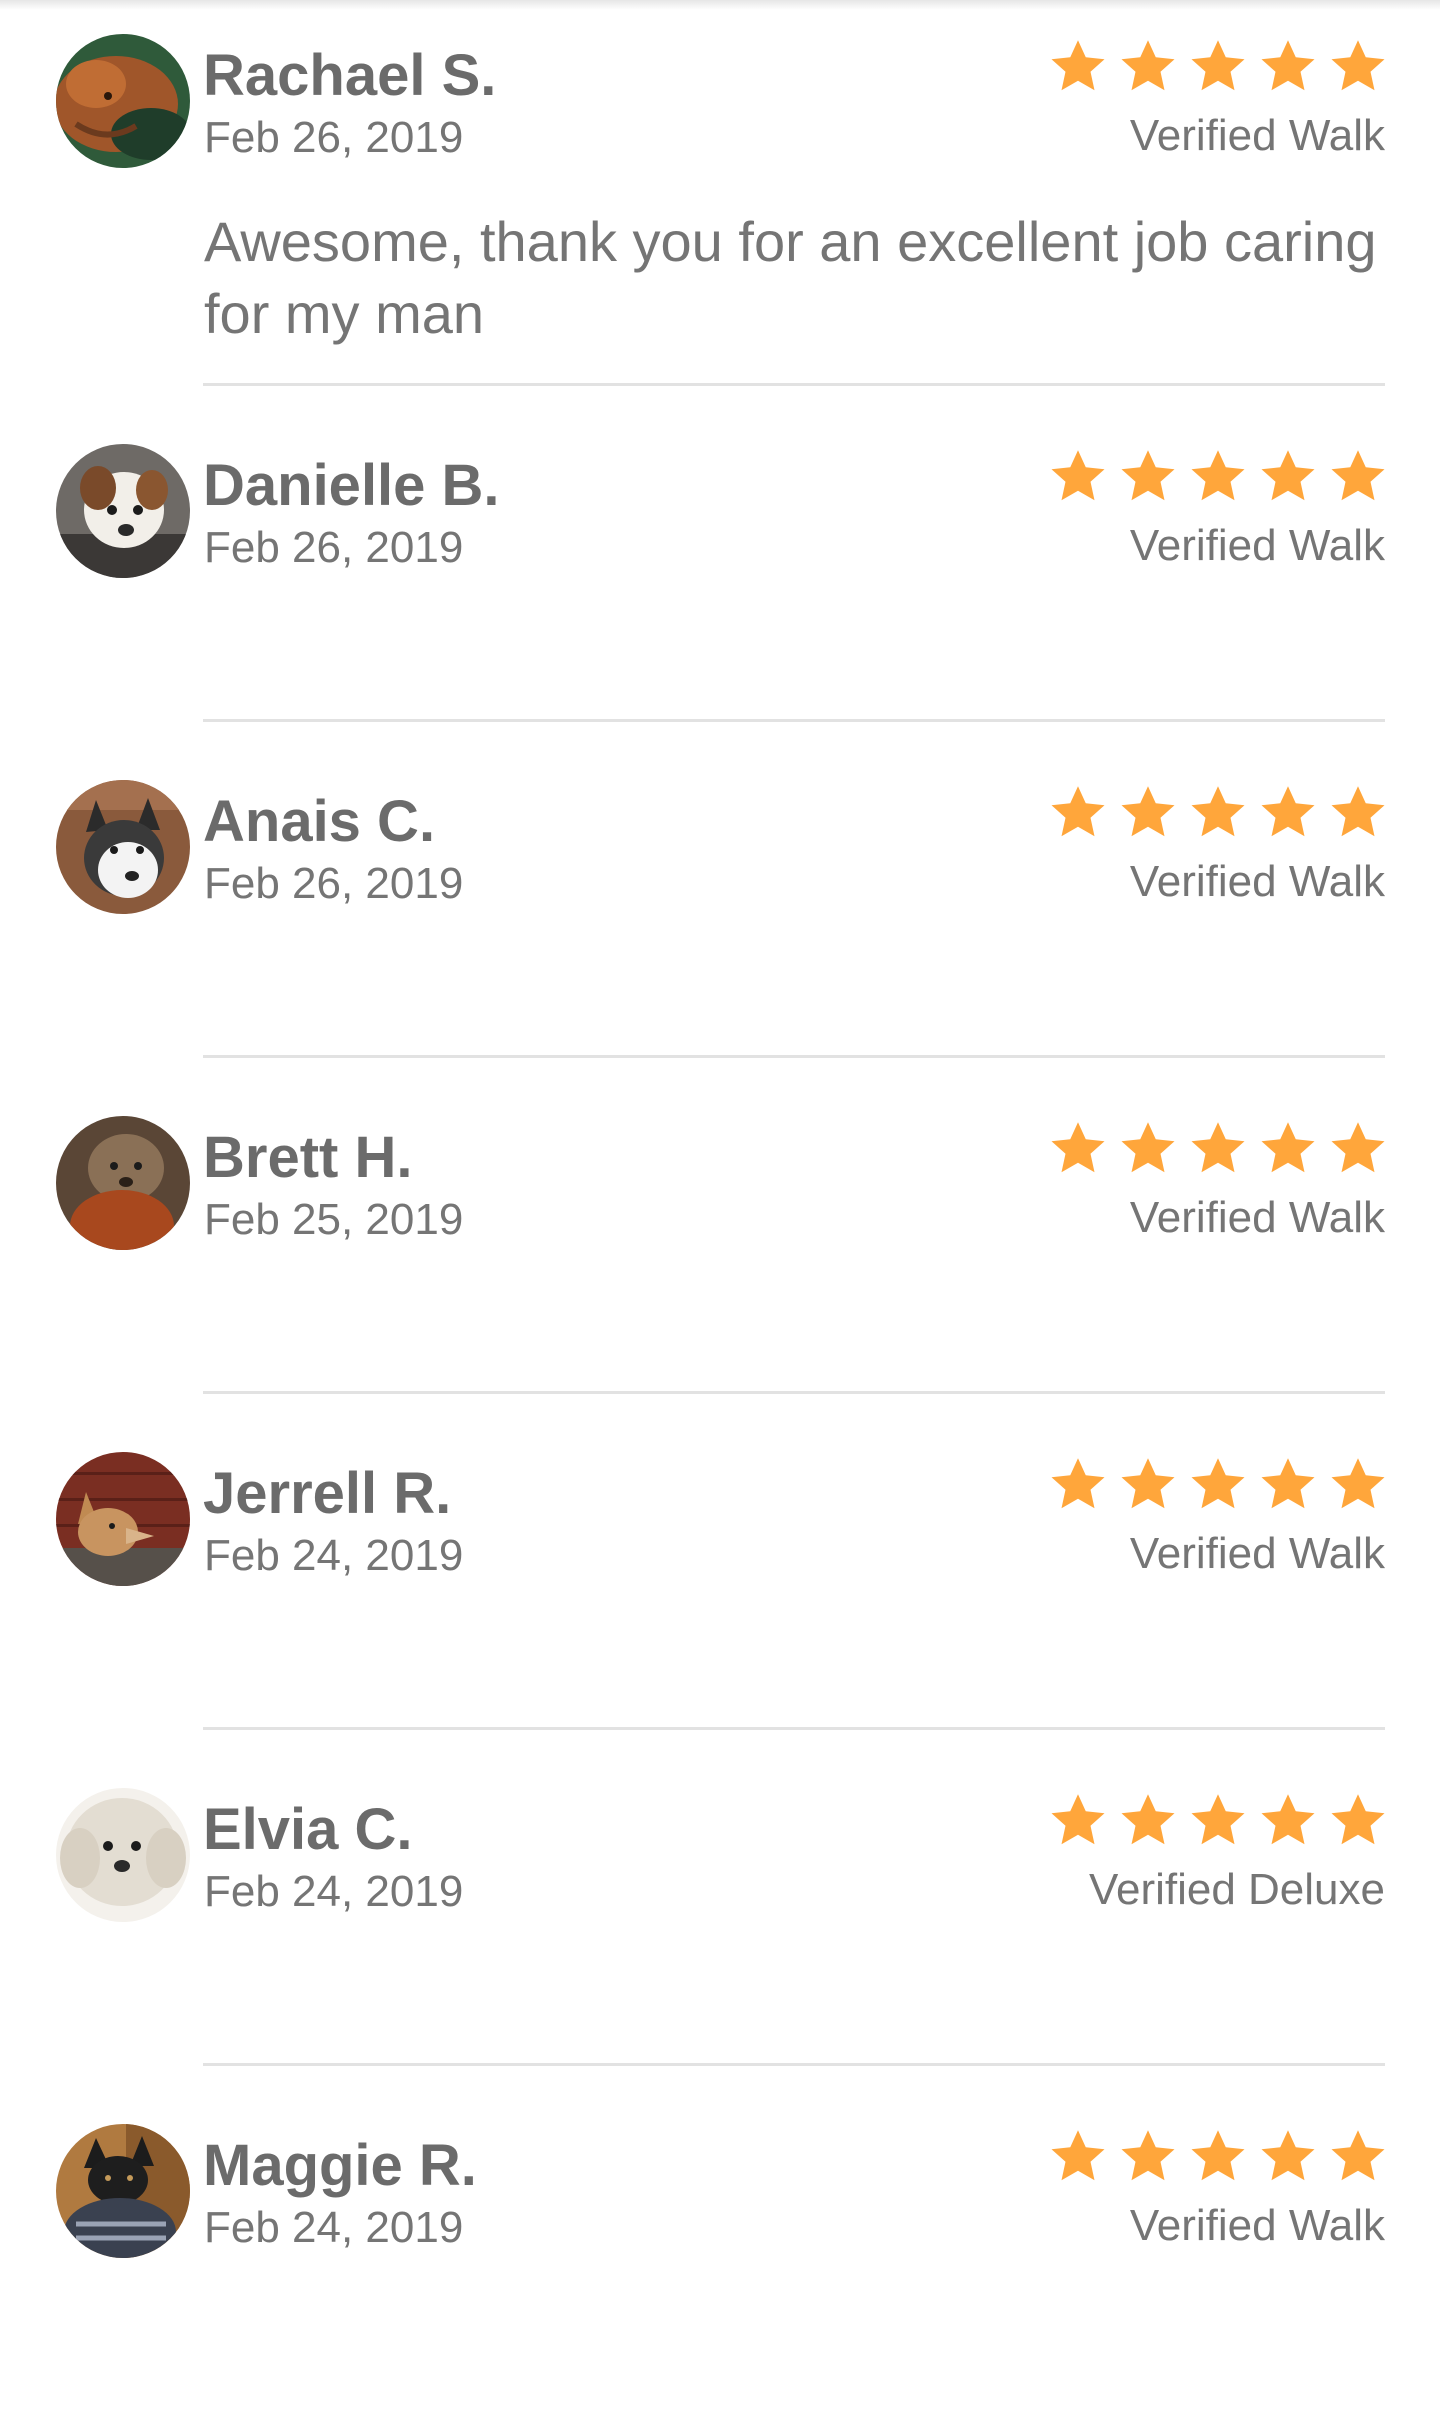 The image size is (1440, 2426). Describe the element at coordinates (340, 2165) in the screenshot. I see `reviewer-name: Maggie R.` at that location.